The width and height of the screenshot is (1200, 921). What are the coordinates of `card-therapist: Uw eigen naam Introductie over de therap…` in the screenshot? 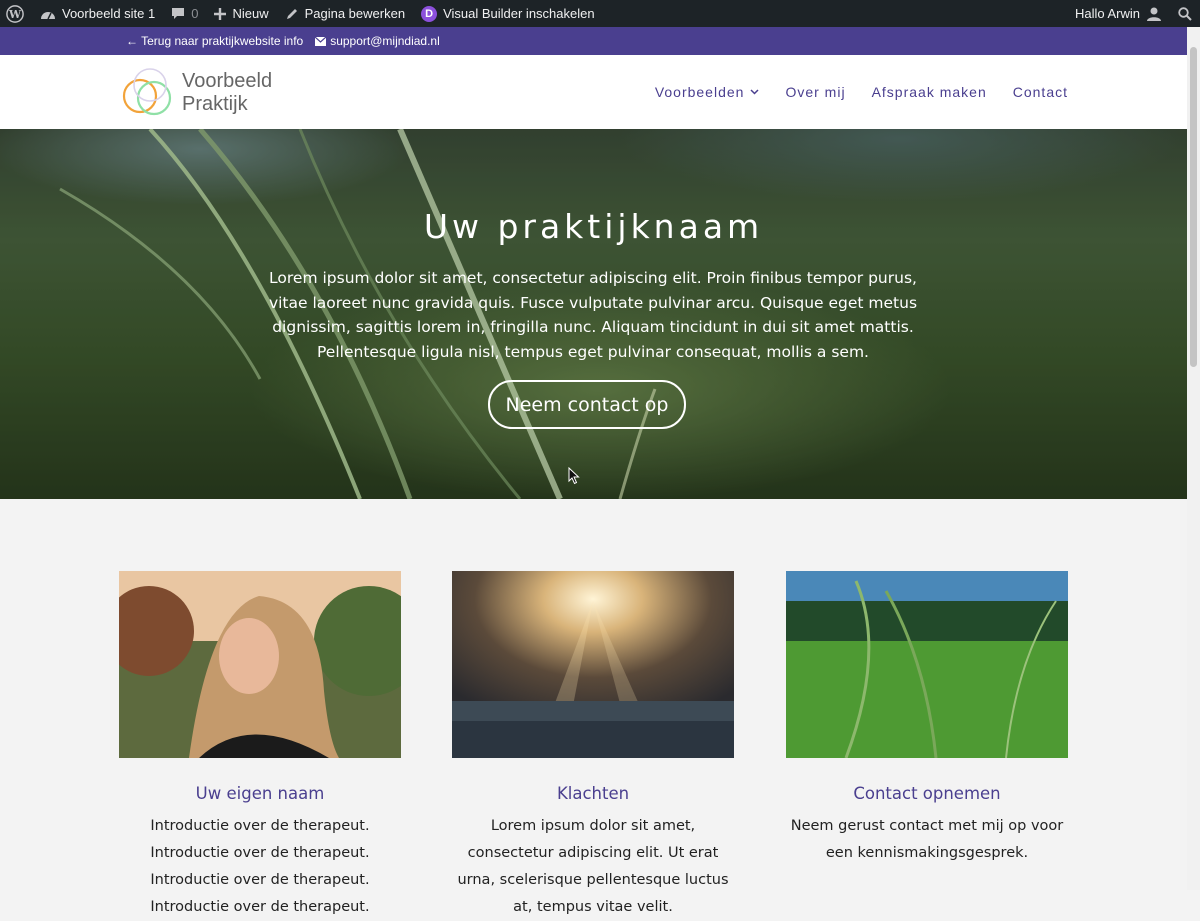 It's located at (260, 746).